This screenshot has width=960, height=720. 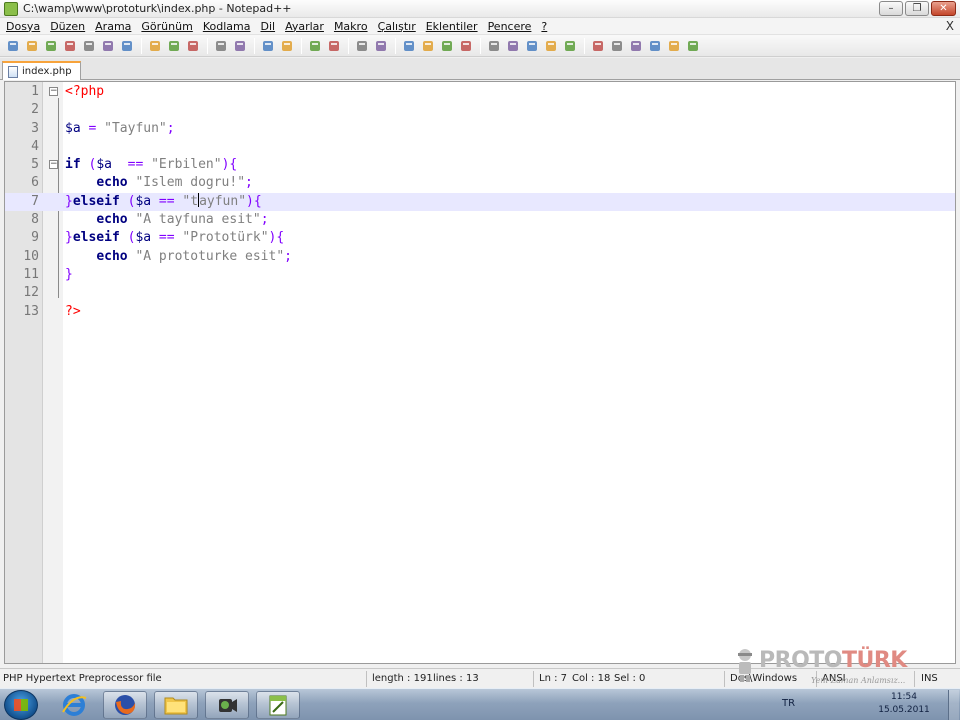 I want to click on redo-button, so click(x=240, y=46).